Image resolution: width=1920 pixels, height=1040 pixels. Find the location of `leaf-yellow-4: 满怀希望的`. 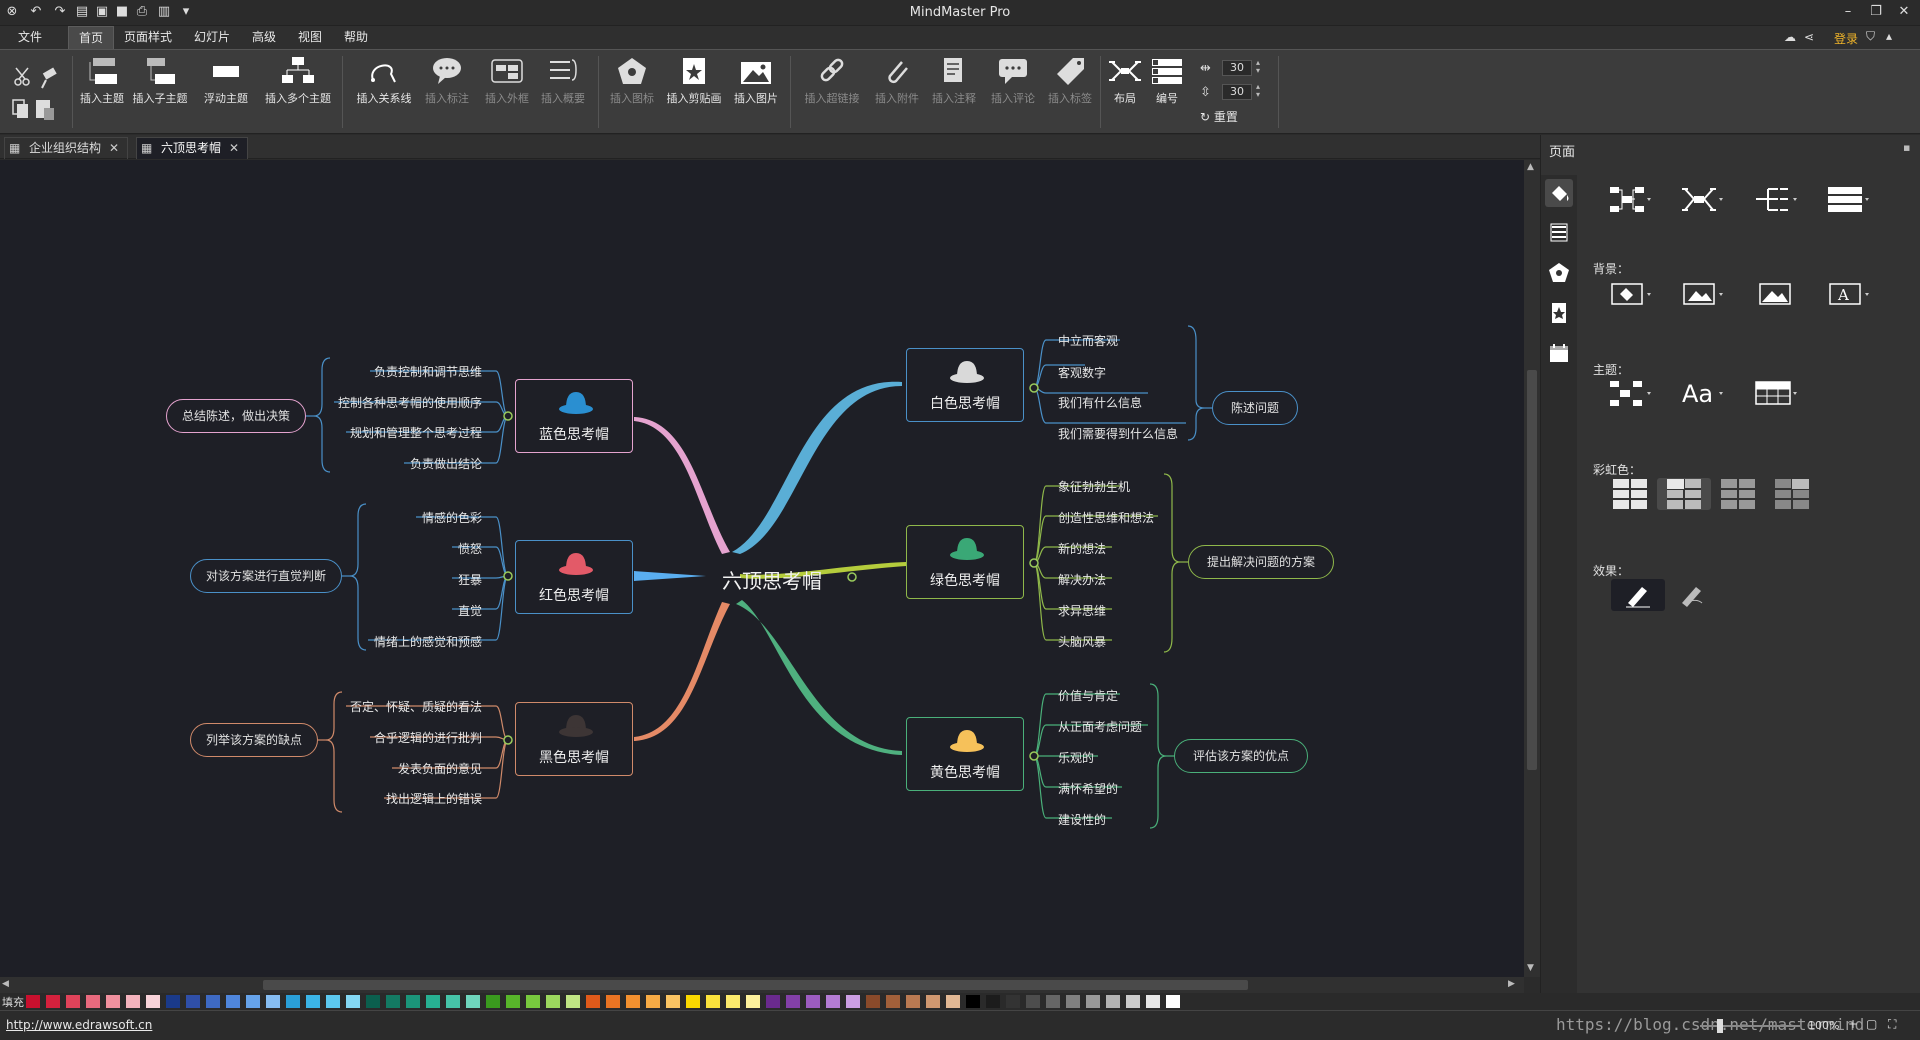

leaf-yellow-4: 满怀希望的 is located at coordinates (1088, 788).